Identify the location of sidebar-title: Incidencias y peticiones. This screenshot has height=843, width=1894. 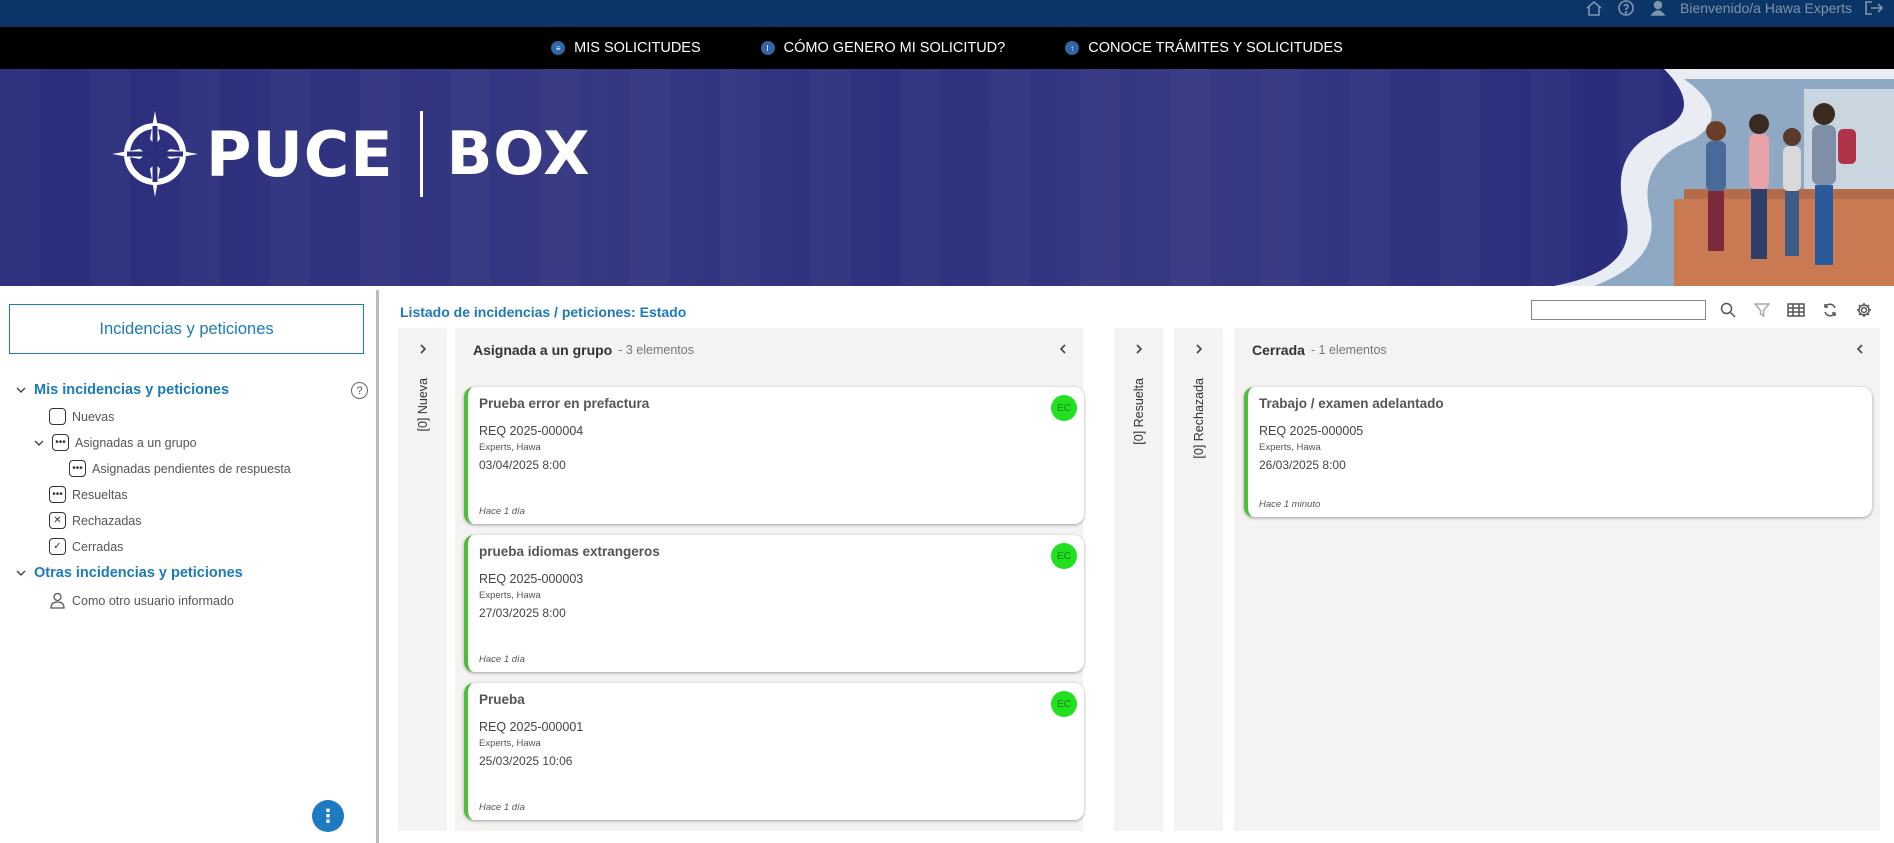
(186, 329).